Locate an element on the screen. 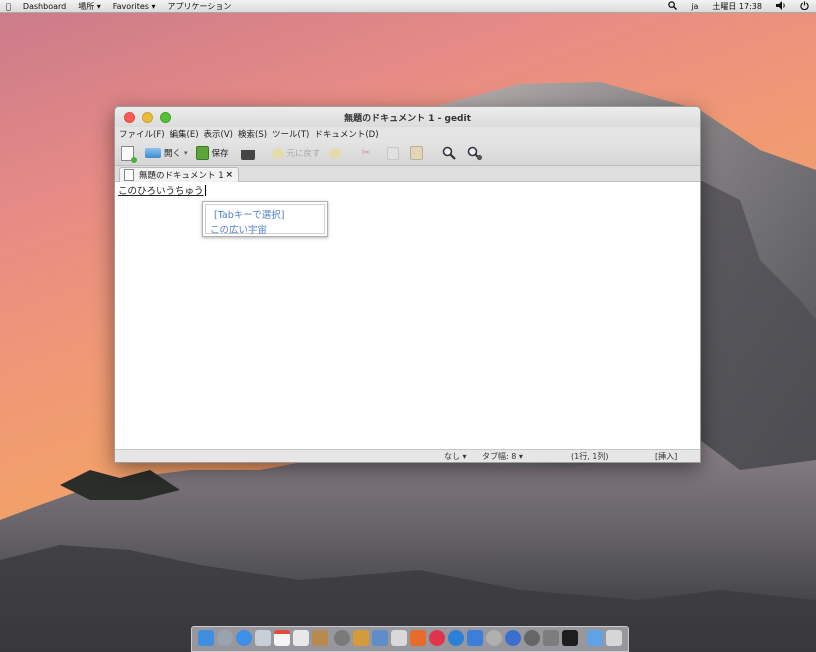 Image resolution: width=816 pixels, height=652 pixels. save-button: 保存 is located at coordinates (212, 153).